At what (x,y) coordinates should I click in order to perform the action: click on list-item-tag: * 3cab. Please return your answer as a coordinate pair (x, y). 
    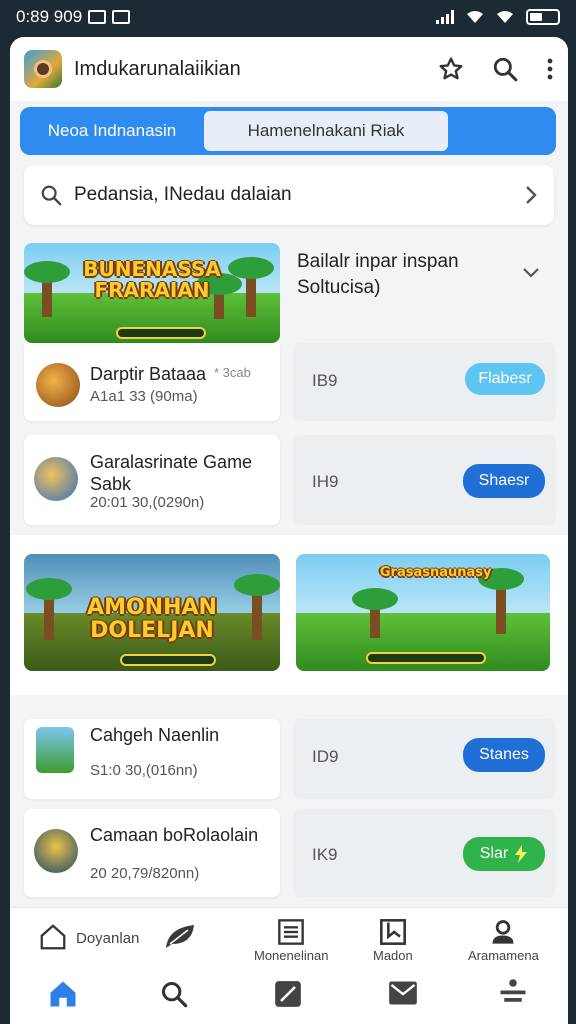
    Looking at the image, I should click on (232, 372).